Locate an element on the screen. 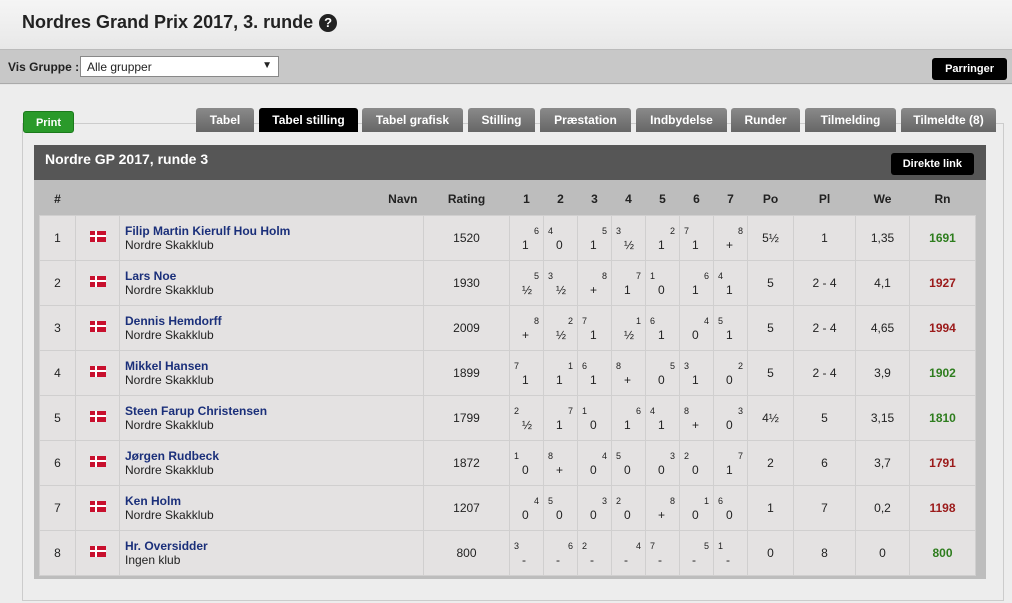 The width and height of the screenshot is (1012, 603). tab-4: Præstation is located at coordinates (585, 120).